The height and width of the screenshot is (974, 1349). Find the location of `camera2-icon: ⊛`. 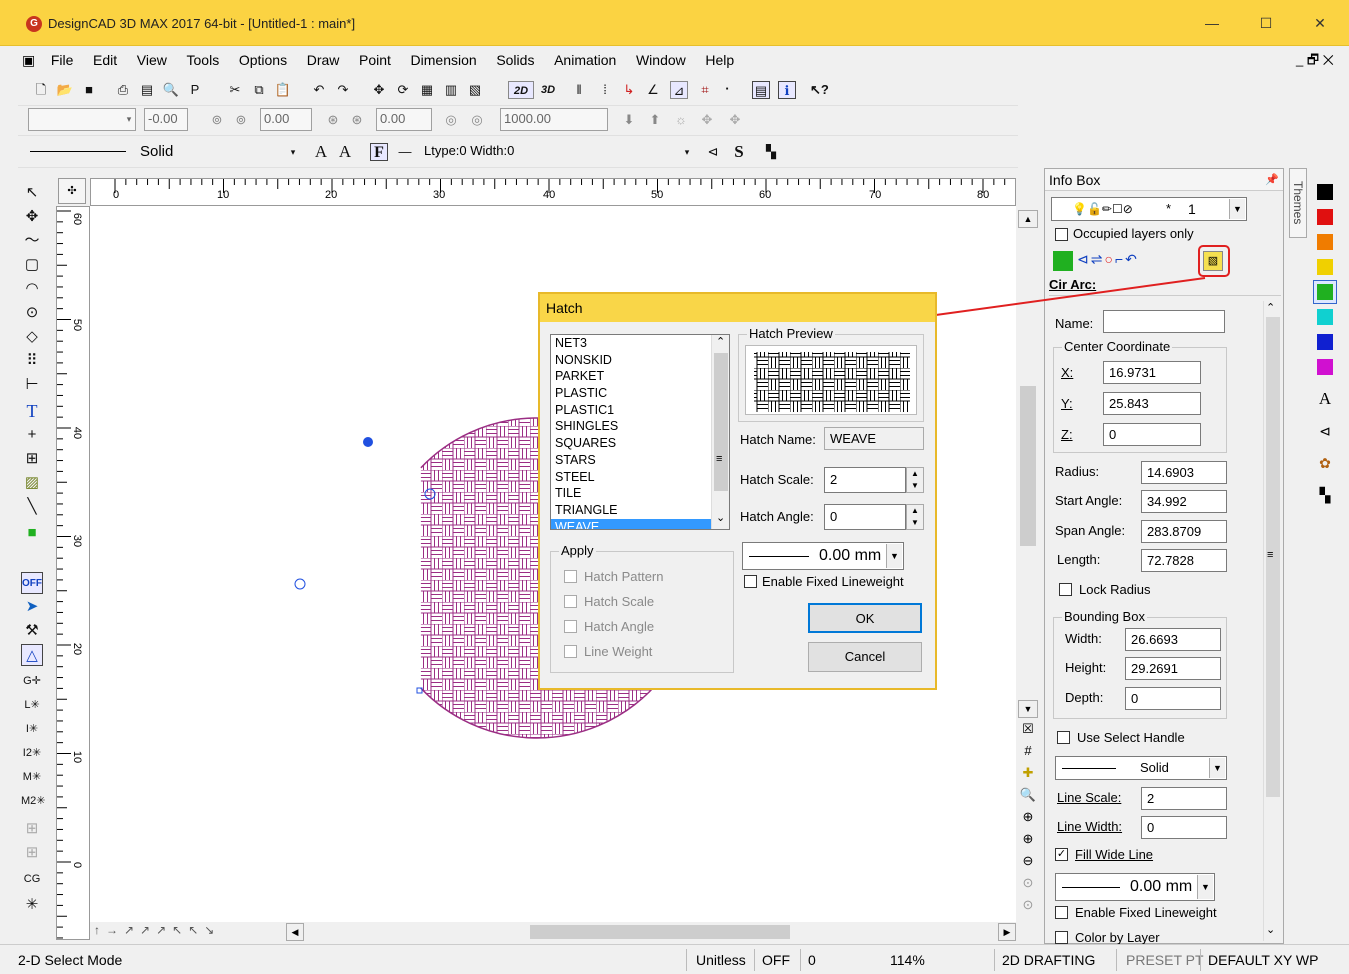

camera2-icon: ⊛ is located at coordinates (357, 120).